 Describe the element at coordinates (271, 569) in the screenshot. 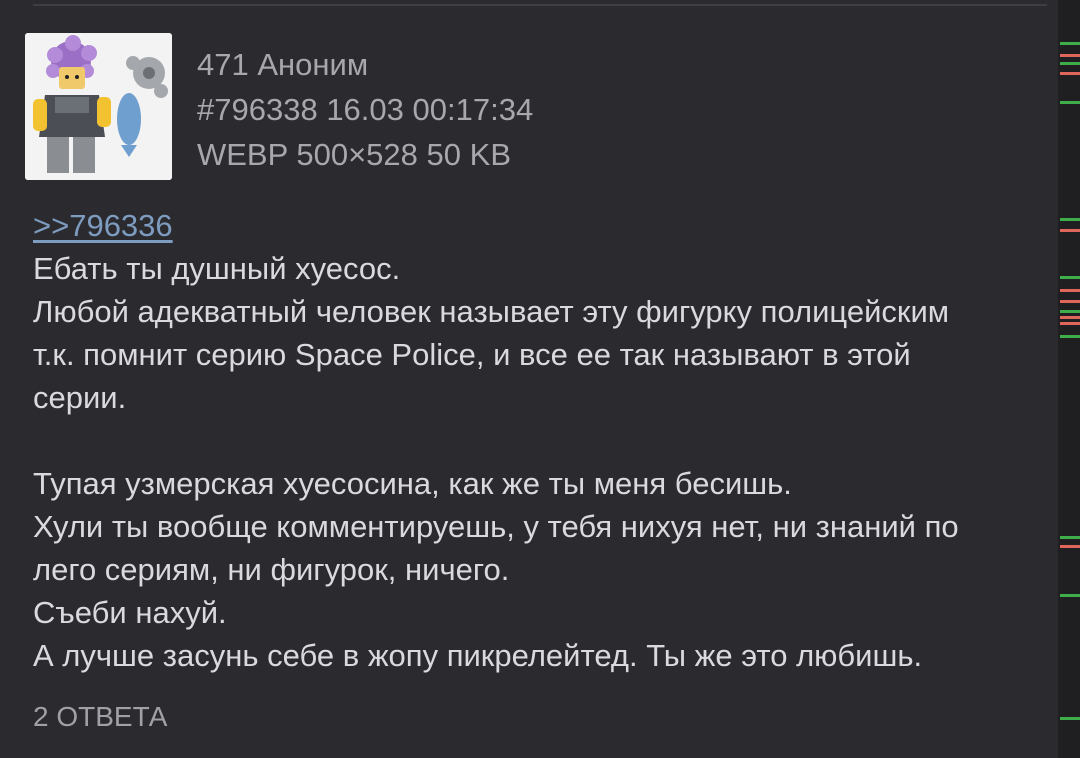

I see `post-text-line: лего сериям, ни фигурок, ничего.` at that location.